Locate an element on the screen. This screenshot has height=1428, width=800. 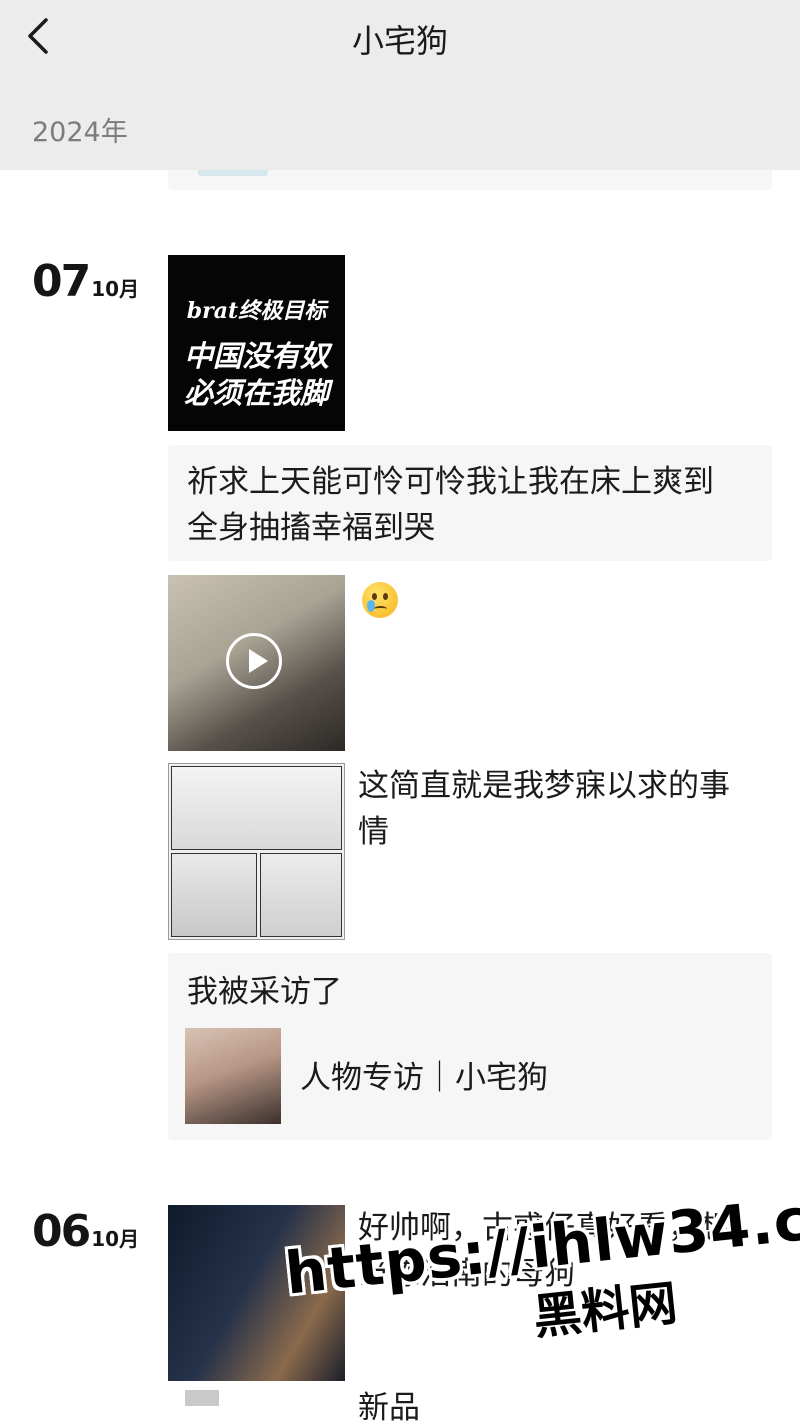
date-day: 07 is located at coordinates (61, 281).